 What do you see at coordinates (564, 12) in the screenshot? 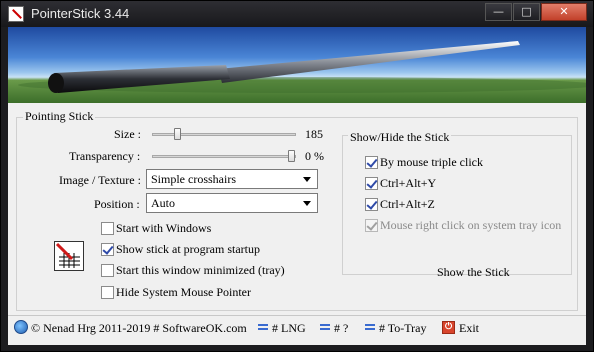
I see `close-button: ✕` at bounding box center [564, 12].